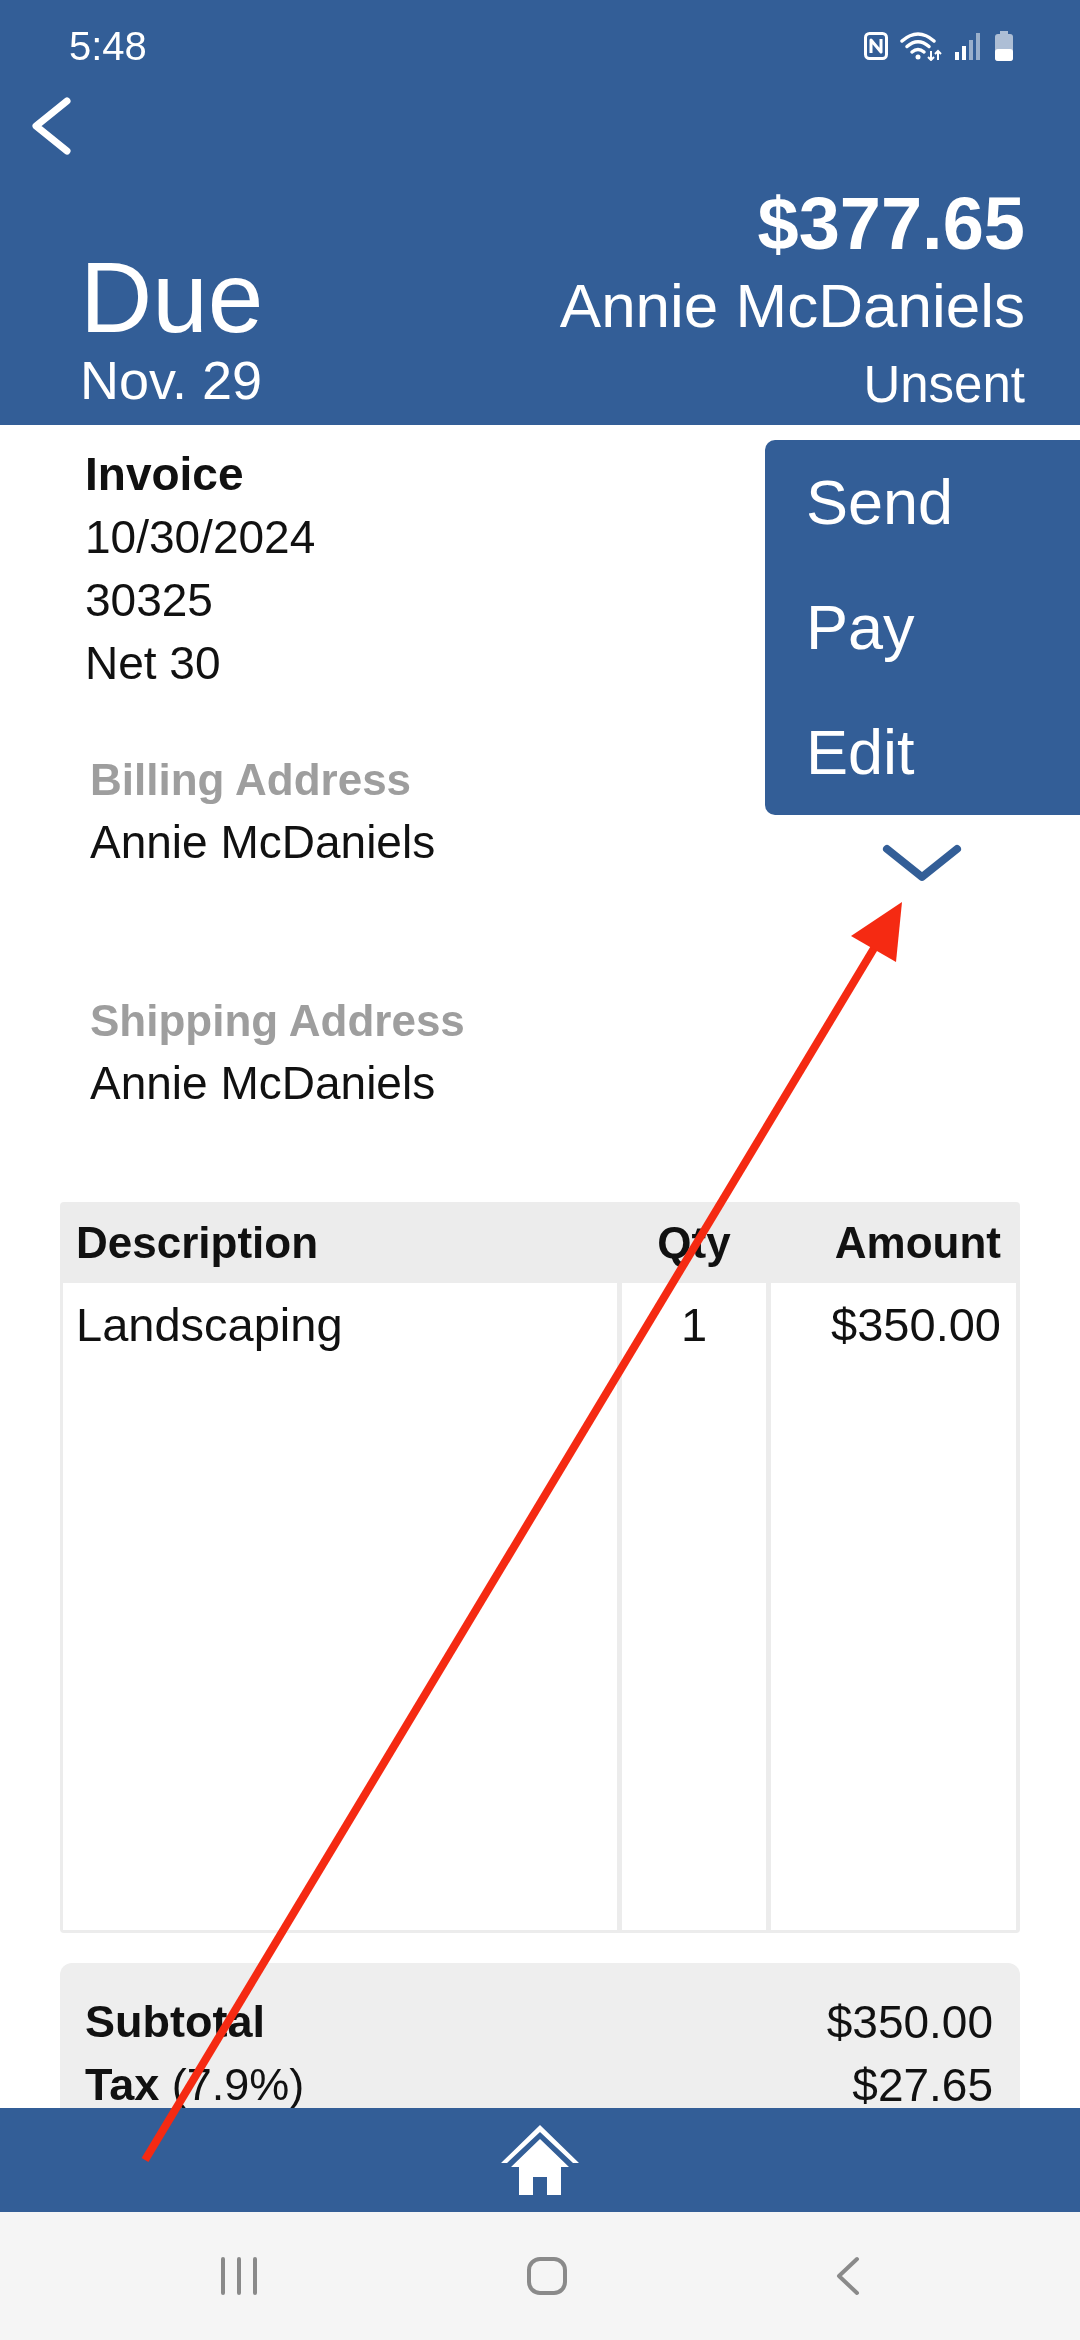 Image resolution: width=1080 pixels, height=2340 pixels. Describe the element at coordinates (922, 2084) in the screenshot. I see `total-value: $27.65` at that location.